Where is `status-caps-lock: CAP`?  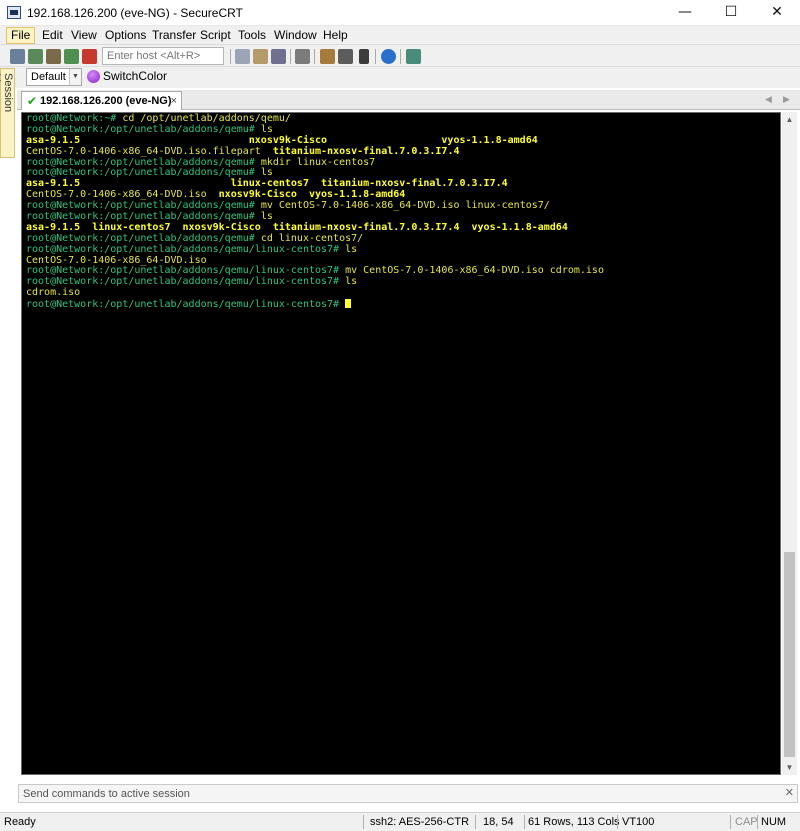 status-caps-lock: CAP is located at coordinates (746, 822).